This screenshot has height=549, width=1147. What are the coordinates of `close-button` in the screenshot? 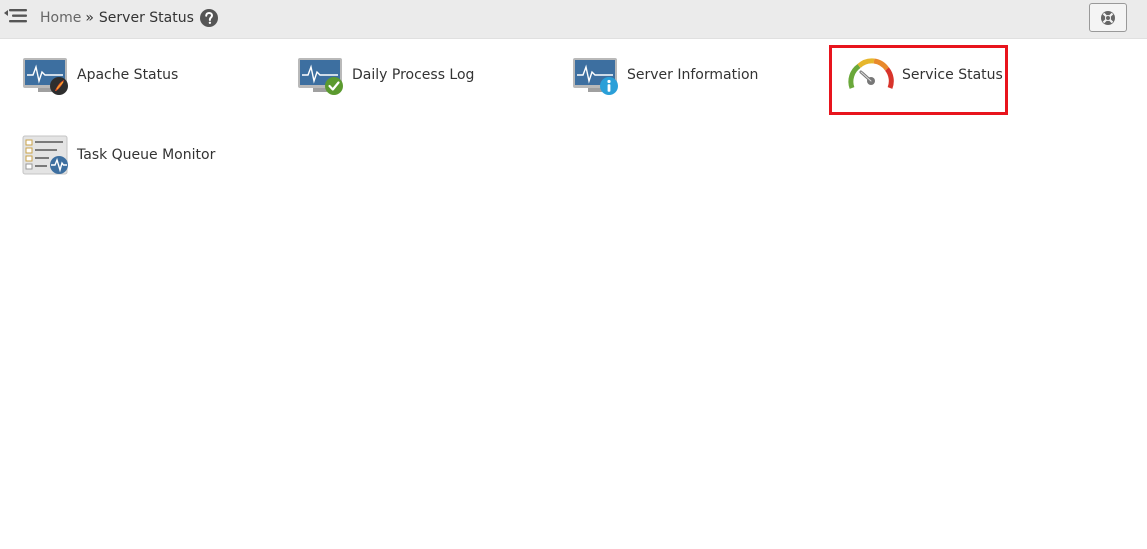 It's located at (1108, 17).